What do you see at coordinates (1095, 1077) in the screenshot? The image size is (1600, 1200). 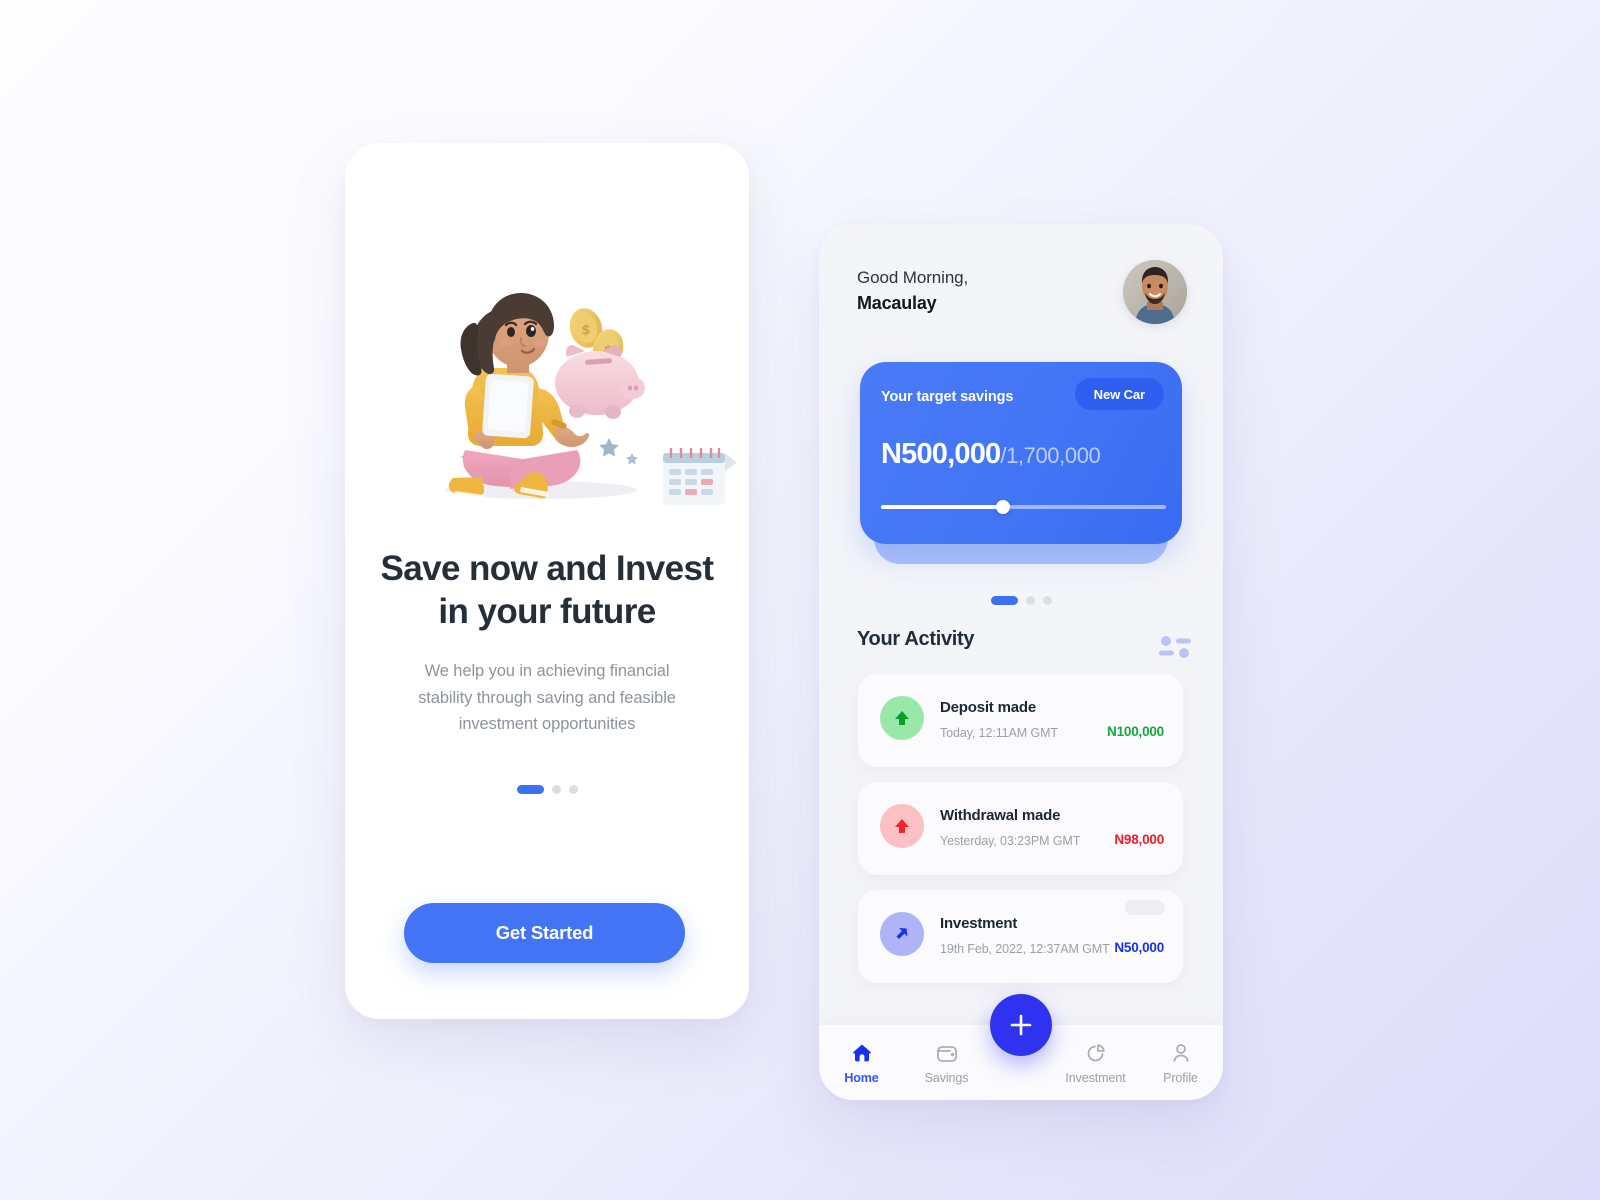 I see `nav-label-investment: Investment` at bounding box center [1095, 1077].